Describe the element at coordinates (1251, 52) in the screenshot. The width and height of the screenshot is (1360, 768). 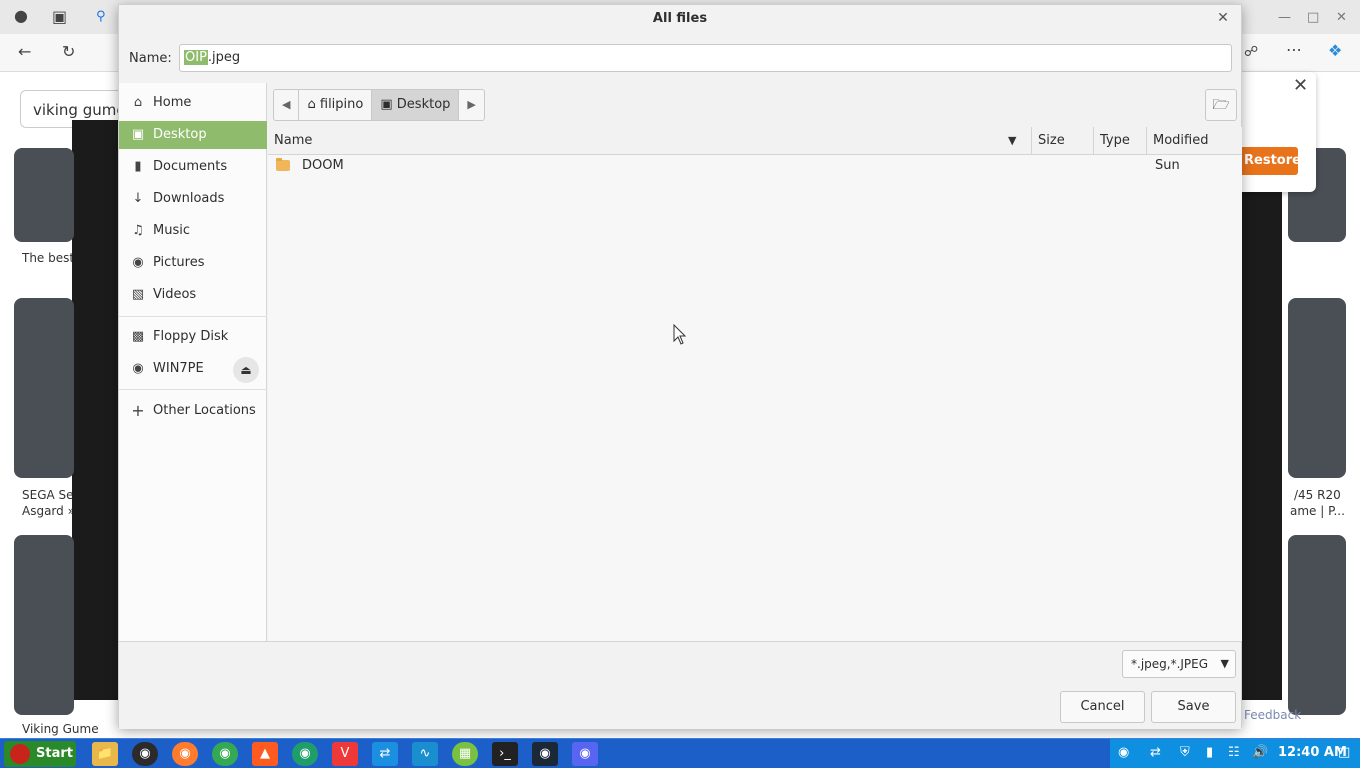
I see `extensions-icon: ☍` at that location.